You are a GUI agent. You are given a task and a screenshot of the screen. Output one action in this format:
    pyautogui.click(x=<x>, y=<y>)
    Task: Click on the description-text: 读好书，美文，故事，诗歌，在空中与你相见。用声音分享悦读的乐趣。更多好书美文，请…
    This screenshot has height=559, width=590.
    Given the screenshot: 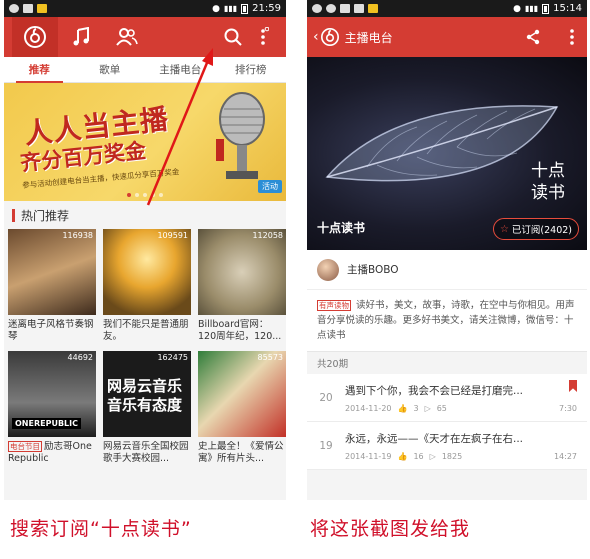 What is the action you would take?
    pyautogui.click(x=446, y=320)
    